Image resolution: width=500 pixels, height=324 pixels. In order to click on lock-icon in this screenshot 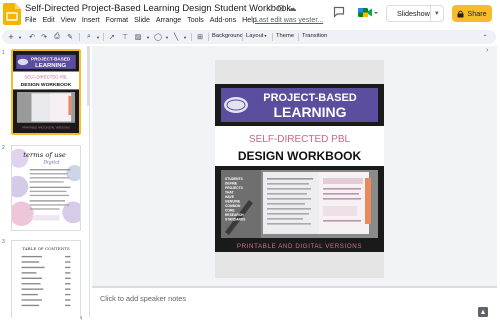, I will do `click(460, 13)`.